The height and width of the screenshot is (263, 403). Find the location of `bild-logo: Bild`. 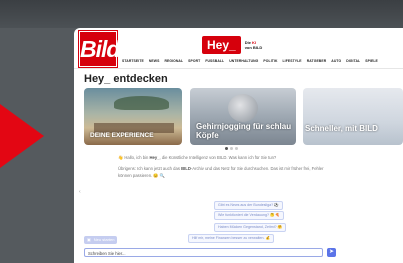

bild-logo: Bild is located at coordinates (99, 49).